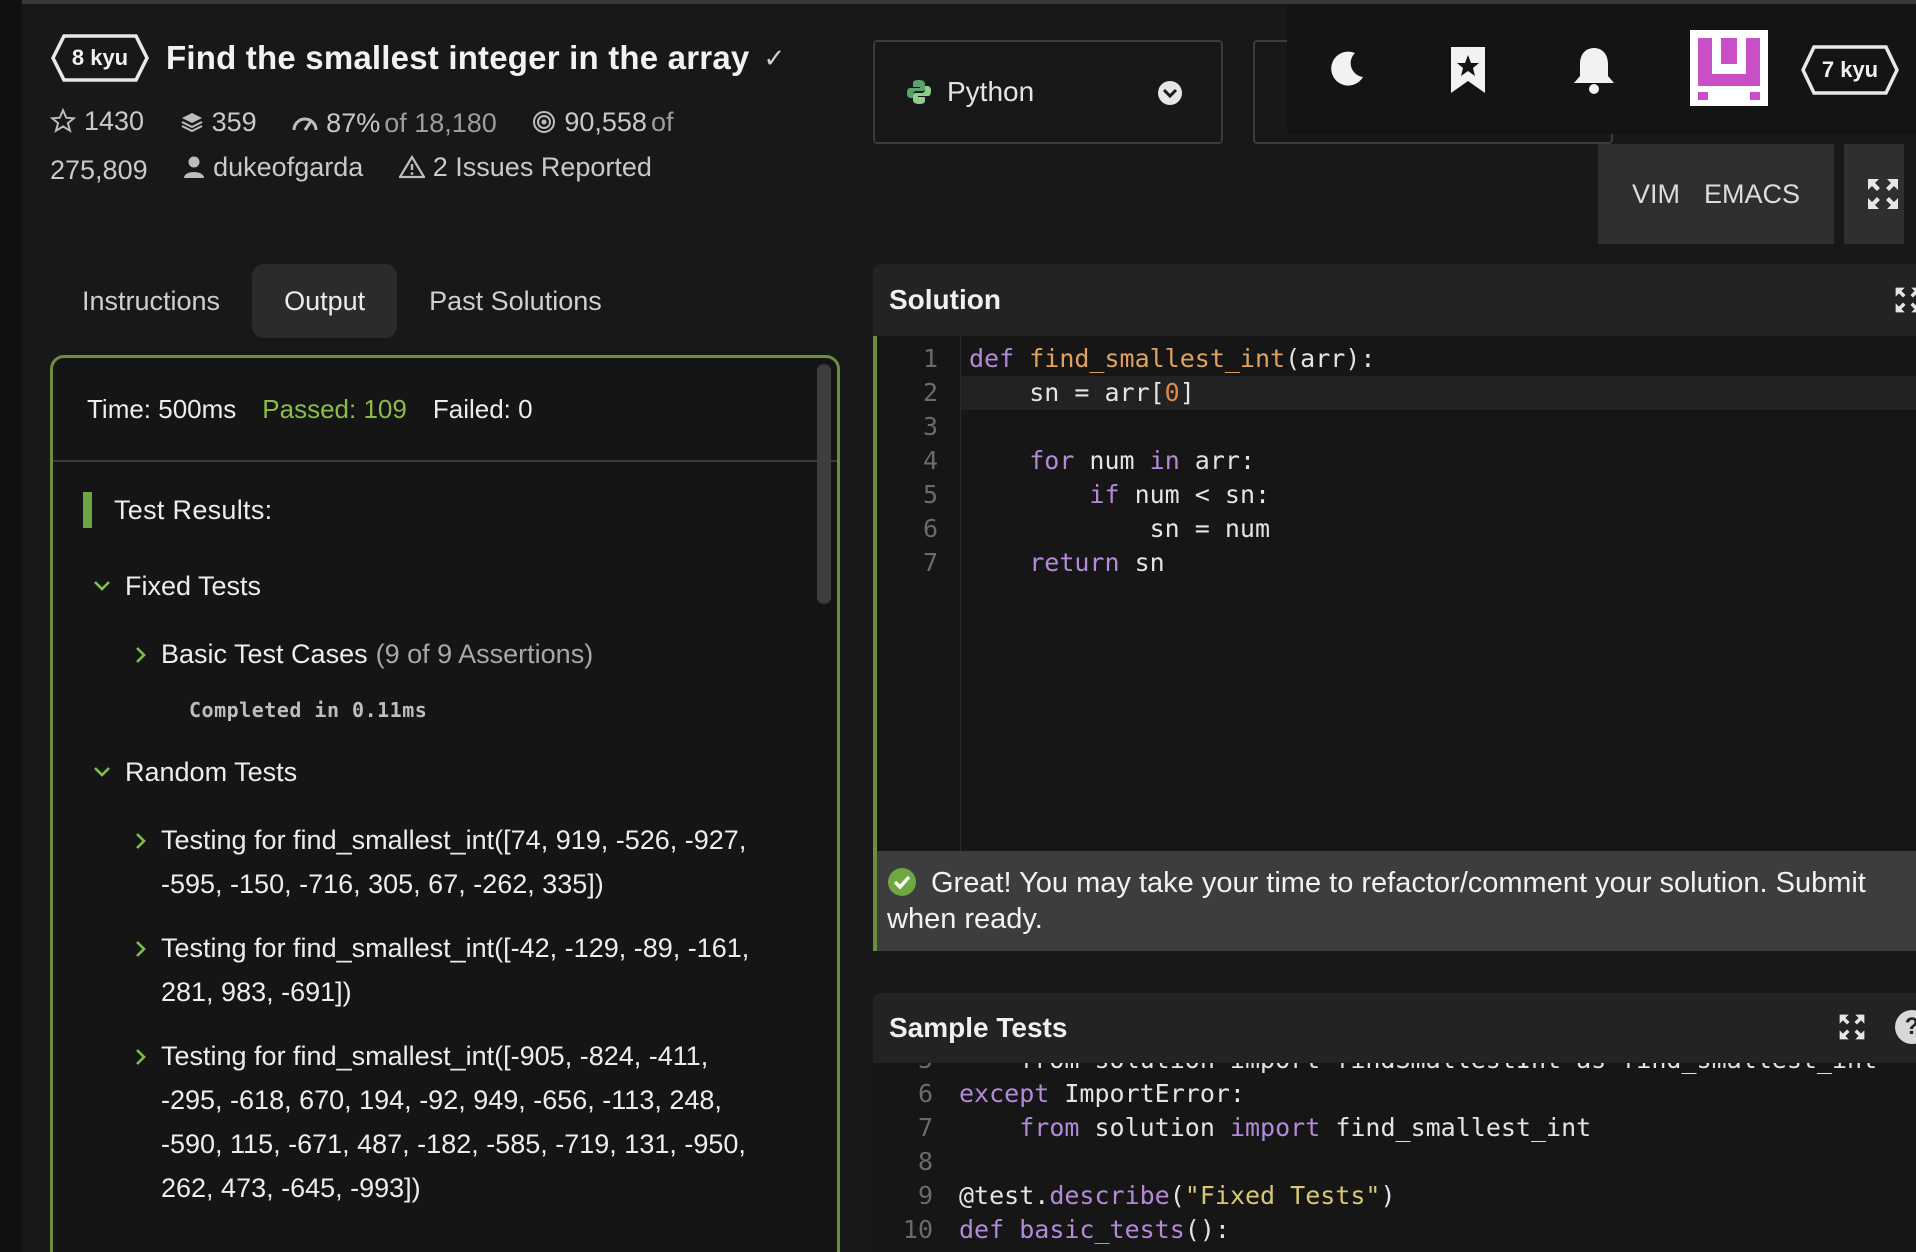  I want to click on fullscreen-button, so click(1874, 194).